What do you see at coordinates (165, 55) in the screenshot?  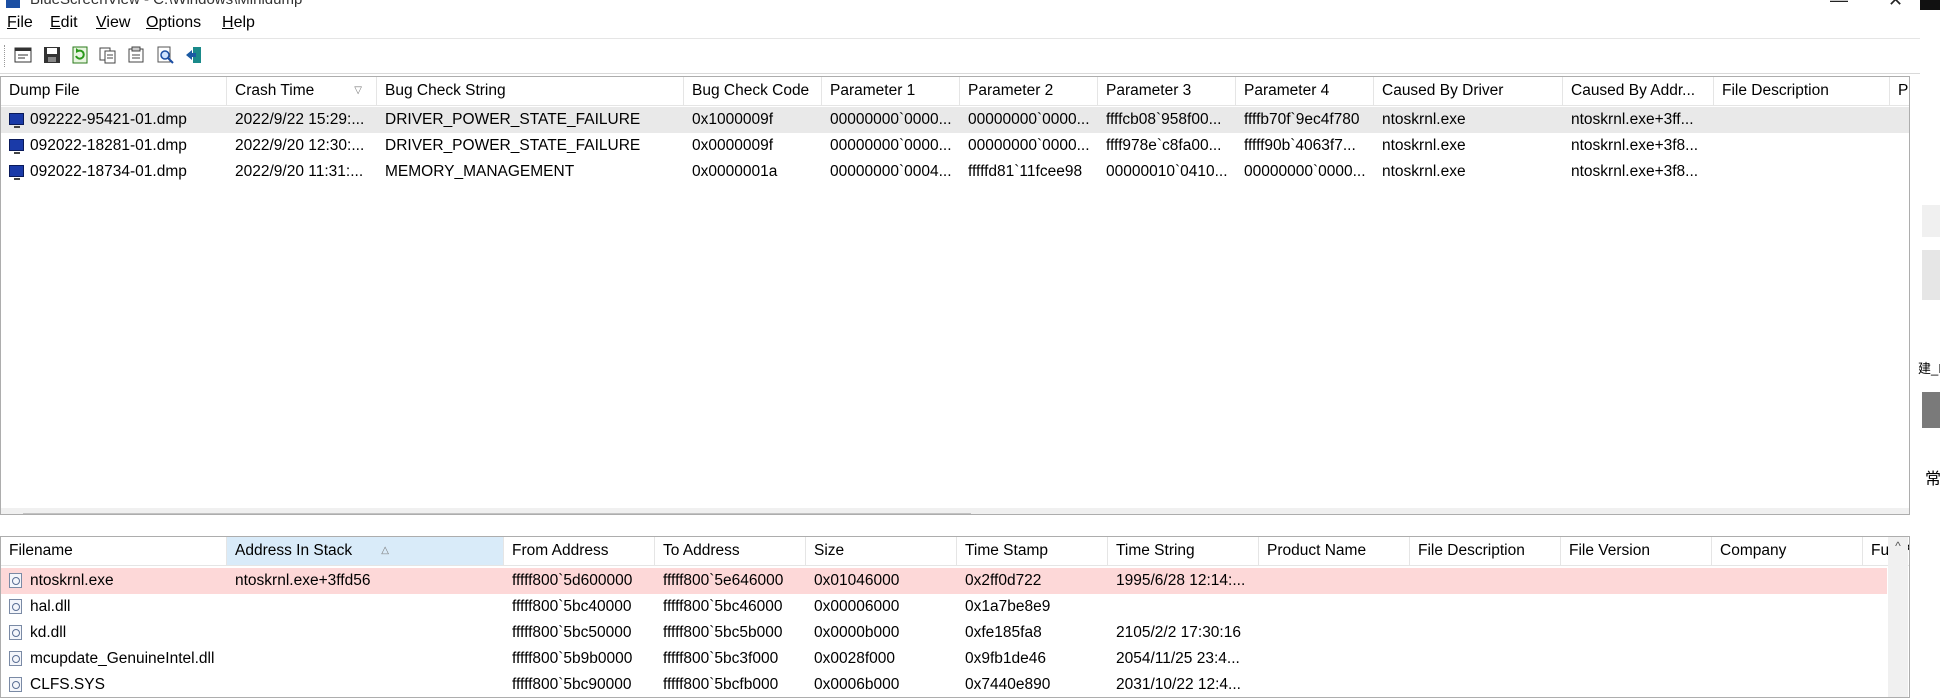 I see `find-icon` at bounding box center [165, 55].